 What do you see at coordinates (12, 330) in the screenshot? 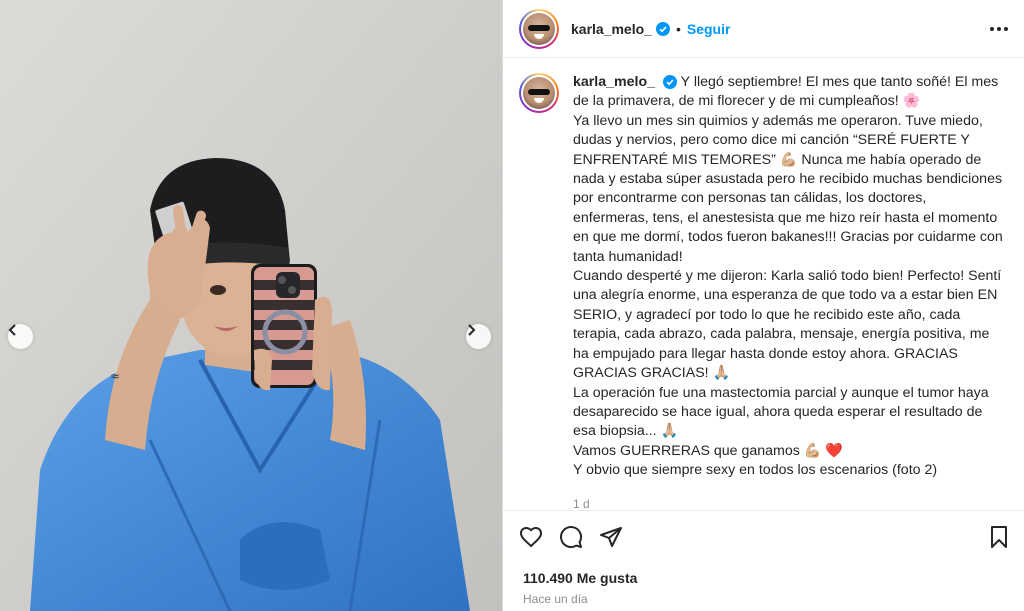
I see `chevron-left-icon` at bounding box center [12, 330].